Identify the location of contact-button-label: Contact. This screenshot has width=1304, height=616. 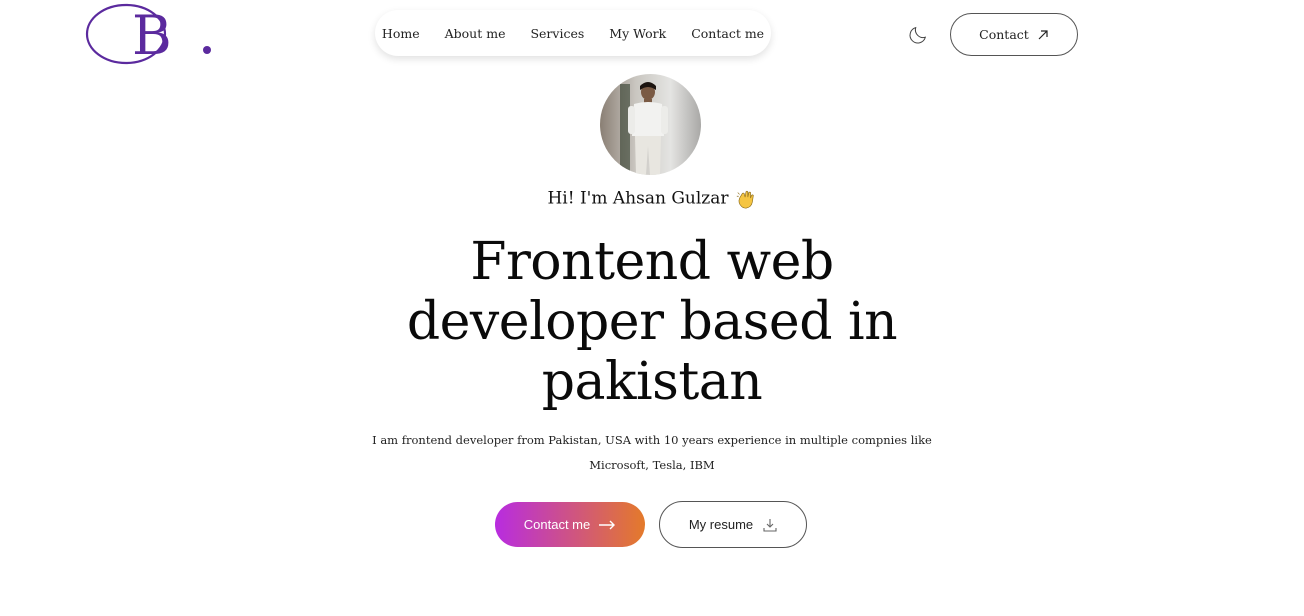
(1004, 34).